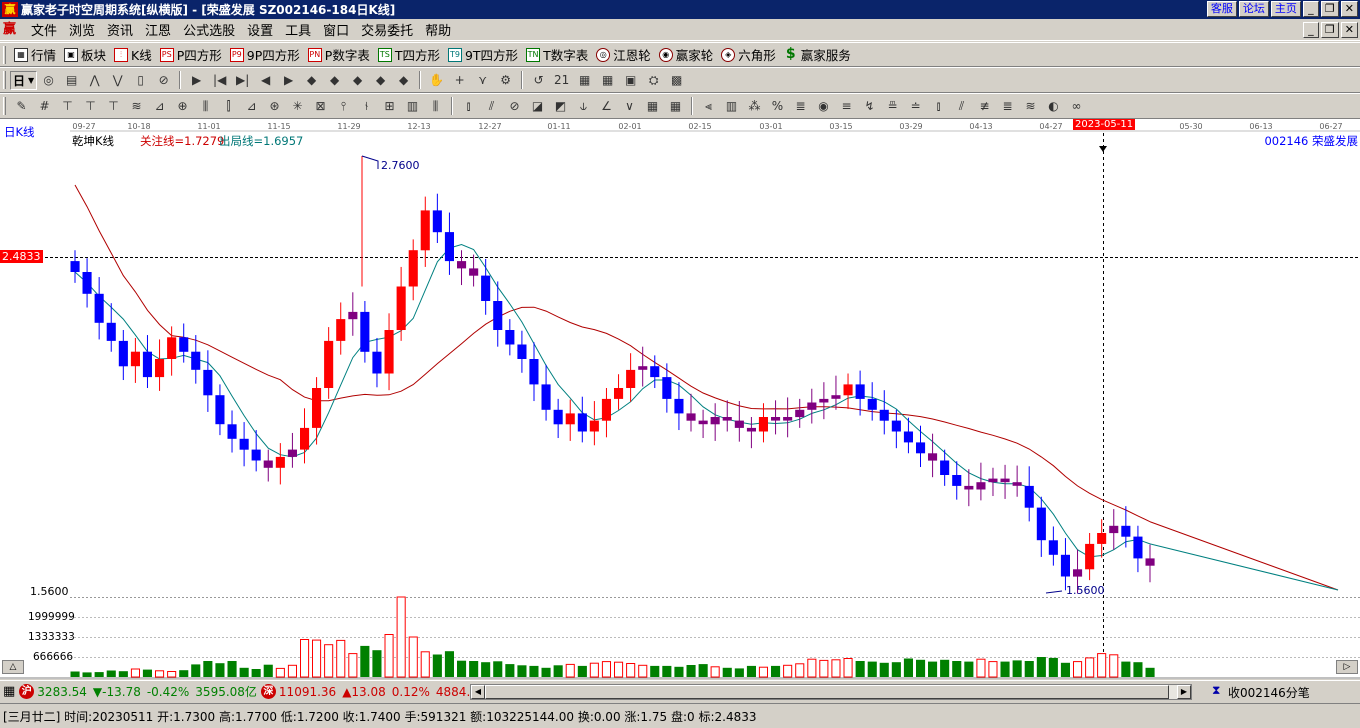 This screenshot has height=728, width=1360. Describe the element at coordinates (320, 106) in the screenshot. I see `tool-icon: ⊠` at that location.